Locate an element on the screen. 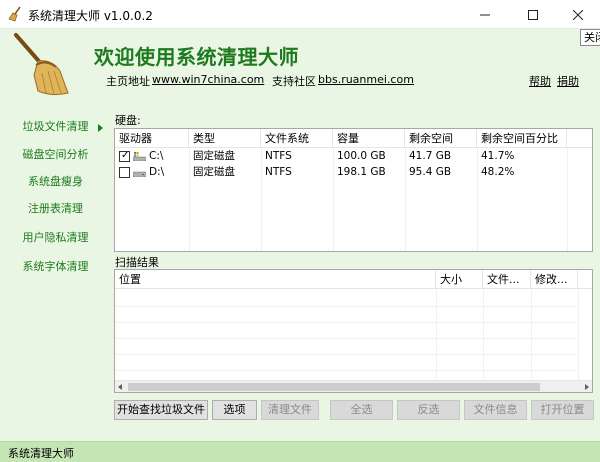 The image size is (600, 462). results-section-label: 扫描结果 is located at coordinates (137, 262).